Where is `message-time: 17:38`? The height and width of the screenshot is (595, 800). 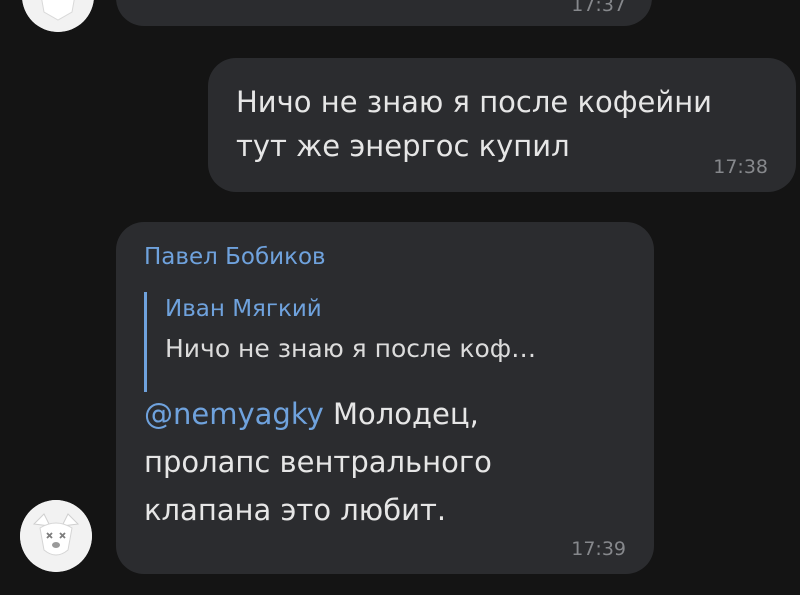
message-time: 17:38 is located at coordinates (740, 167).